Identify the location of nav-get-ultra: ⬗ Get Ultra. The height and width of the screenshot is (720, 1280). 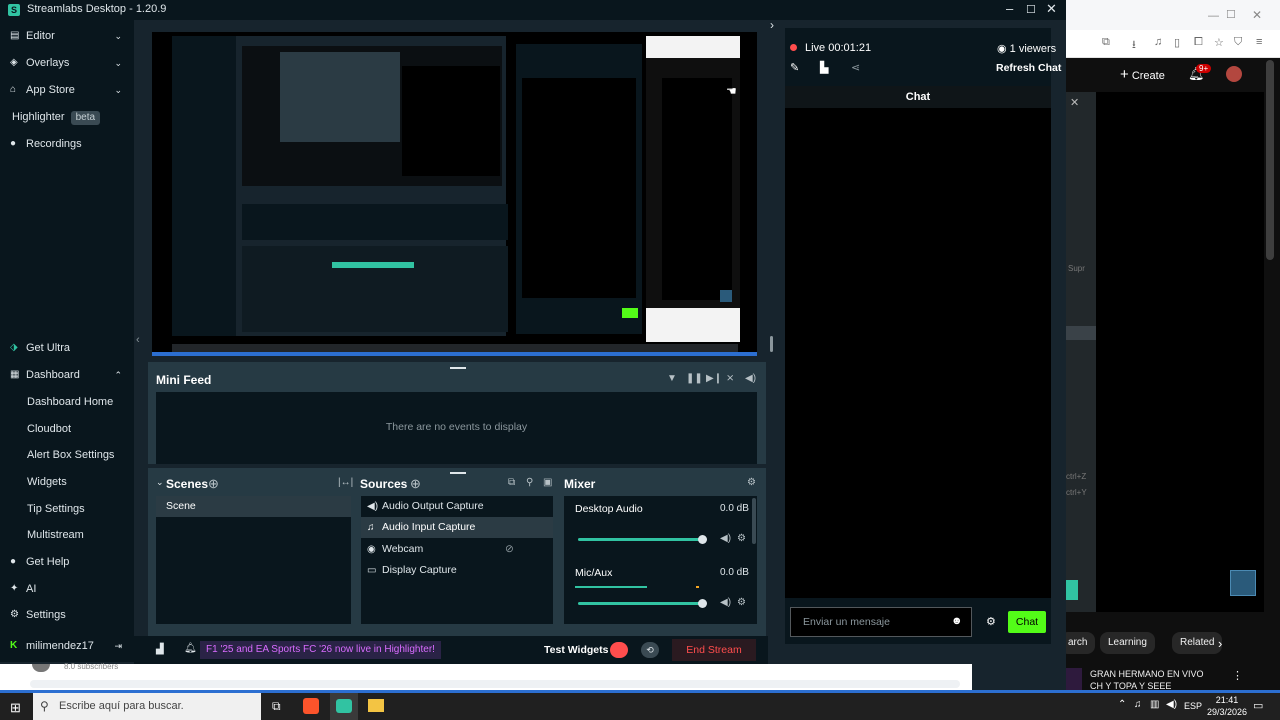
(67, 348).